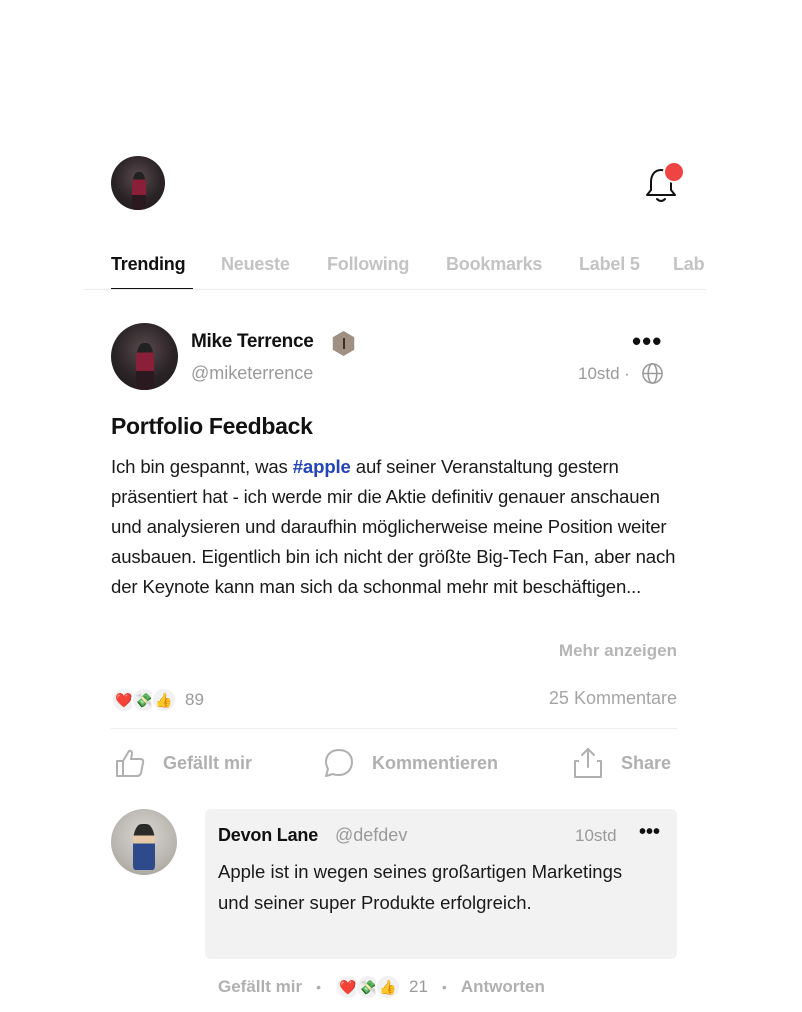 The image size is (802, 1012). Describe the element at coordinates (148, 264) in the screenshot. I see `tab-trending: Trending` at that location.